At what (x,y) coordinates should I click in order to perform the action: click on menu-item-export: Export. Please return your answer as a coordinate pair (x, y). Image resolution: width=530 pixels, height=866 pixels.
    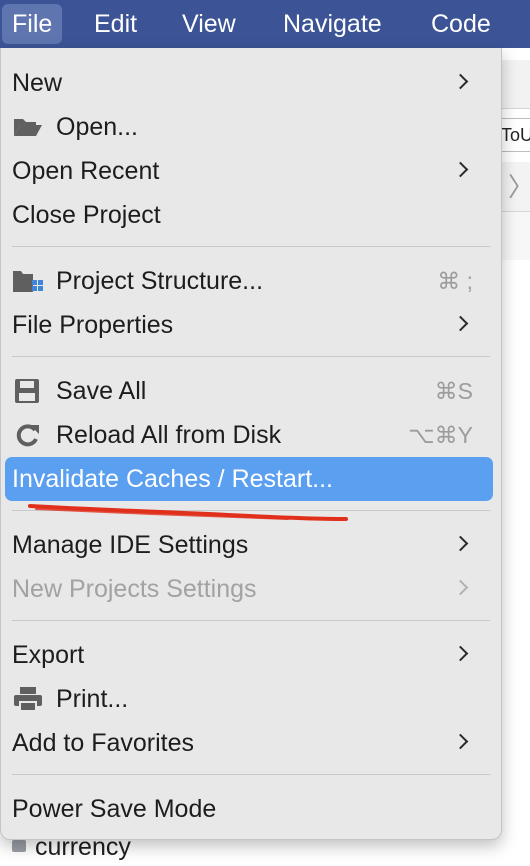
    Looking at the image, I should click on (251, 655).